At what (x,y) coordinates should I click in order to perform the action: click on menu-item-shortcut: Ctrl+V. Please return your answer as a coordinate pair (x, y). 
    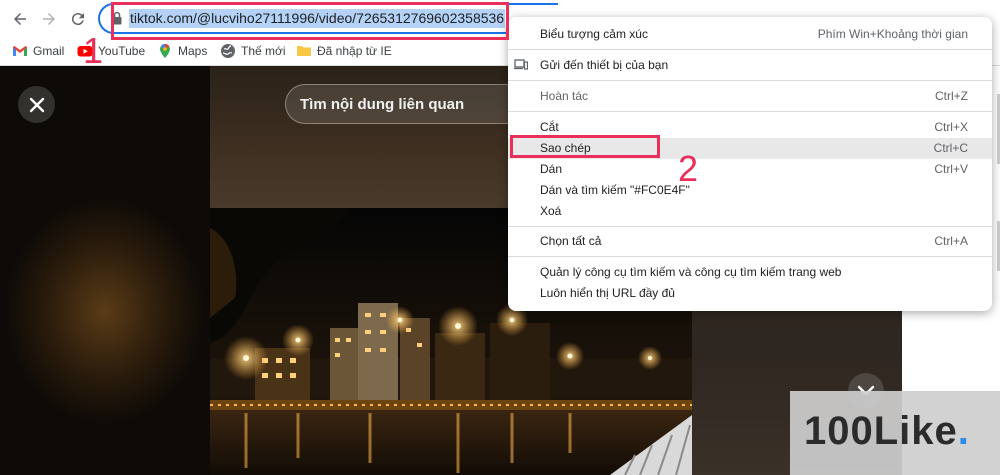
    Looking at the image, I should click on (951, 169).